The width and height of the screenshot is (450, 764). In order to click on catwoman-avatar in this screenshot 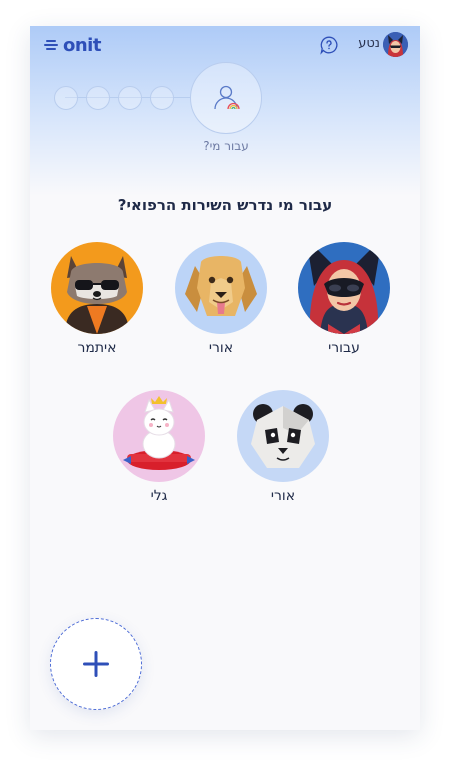, I will do `click(344, 288)`.